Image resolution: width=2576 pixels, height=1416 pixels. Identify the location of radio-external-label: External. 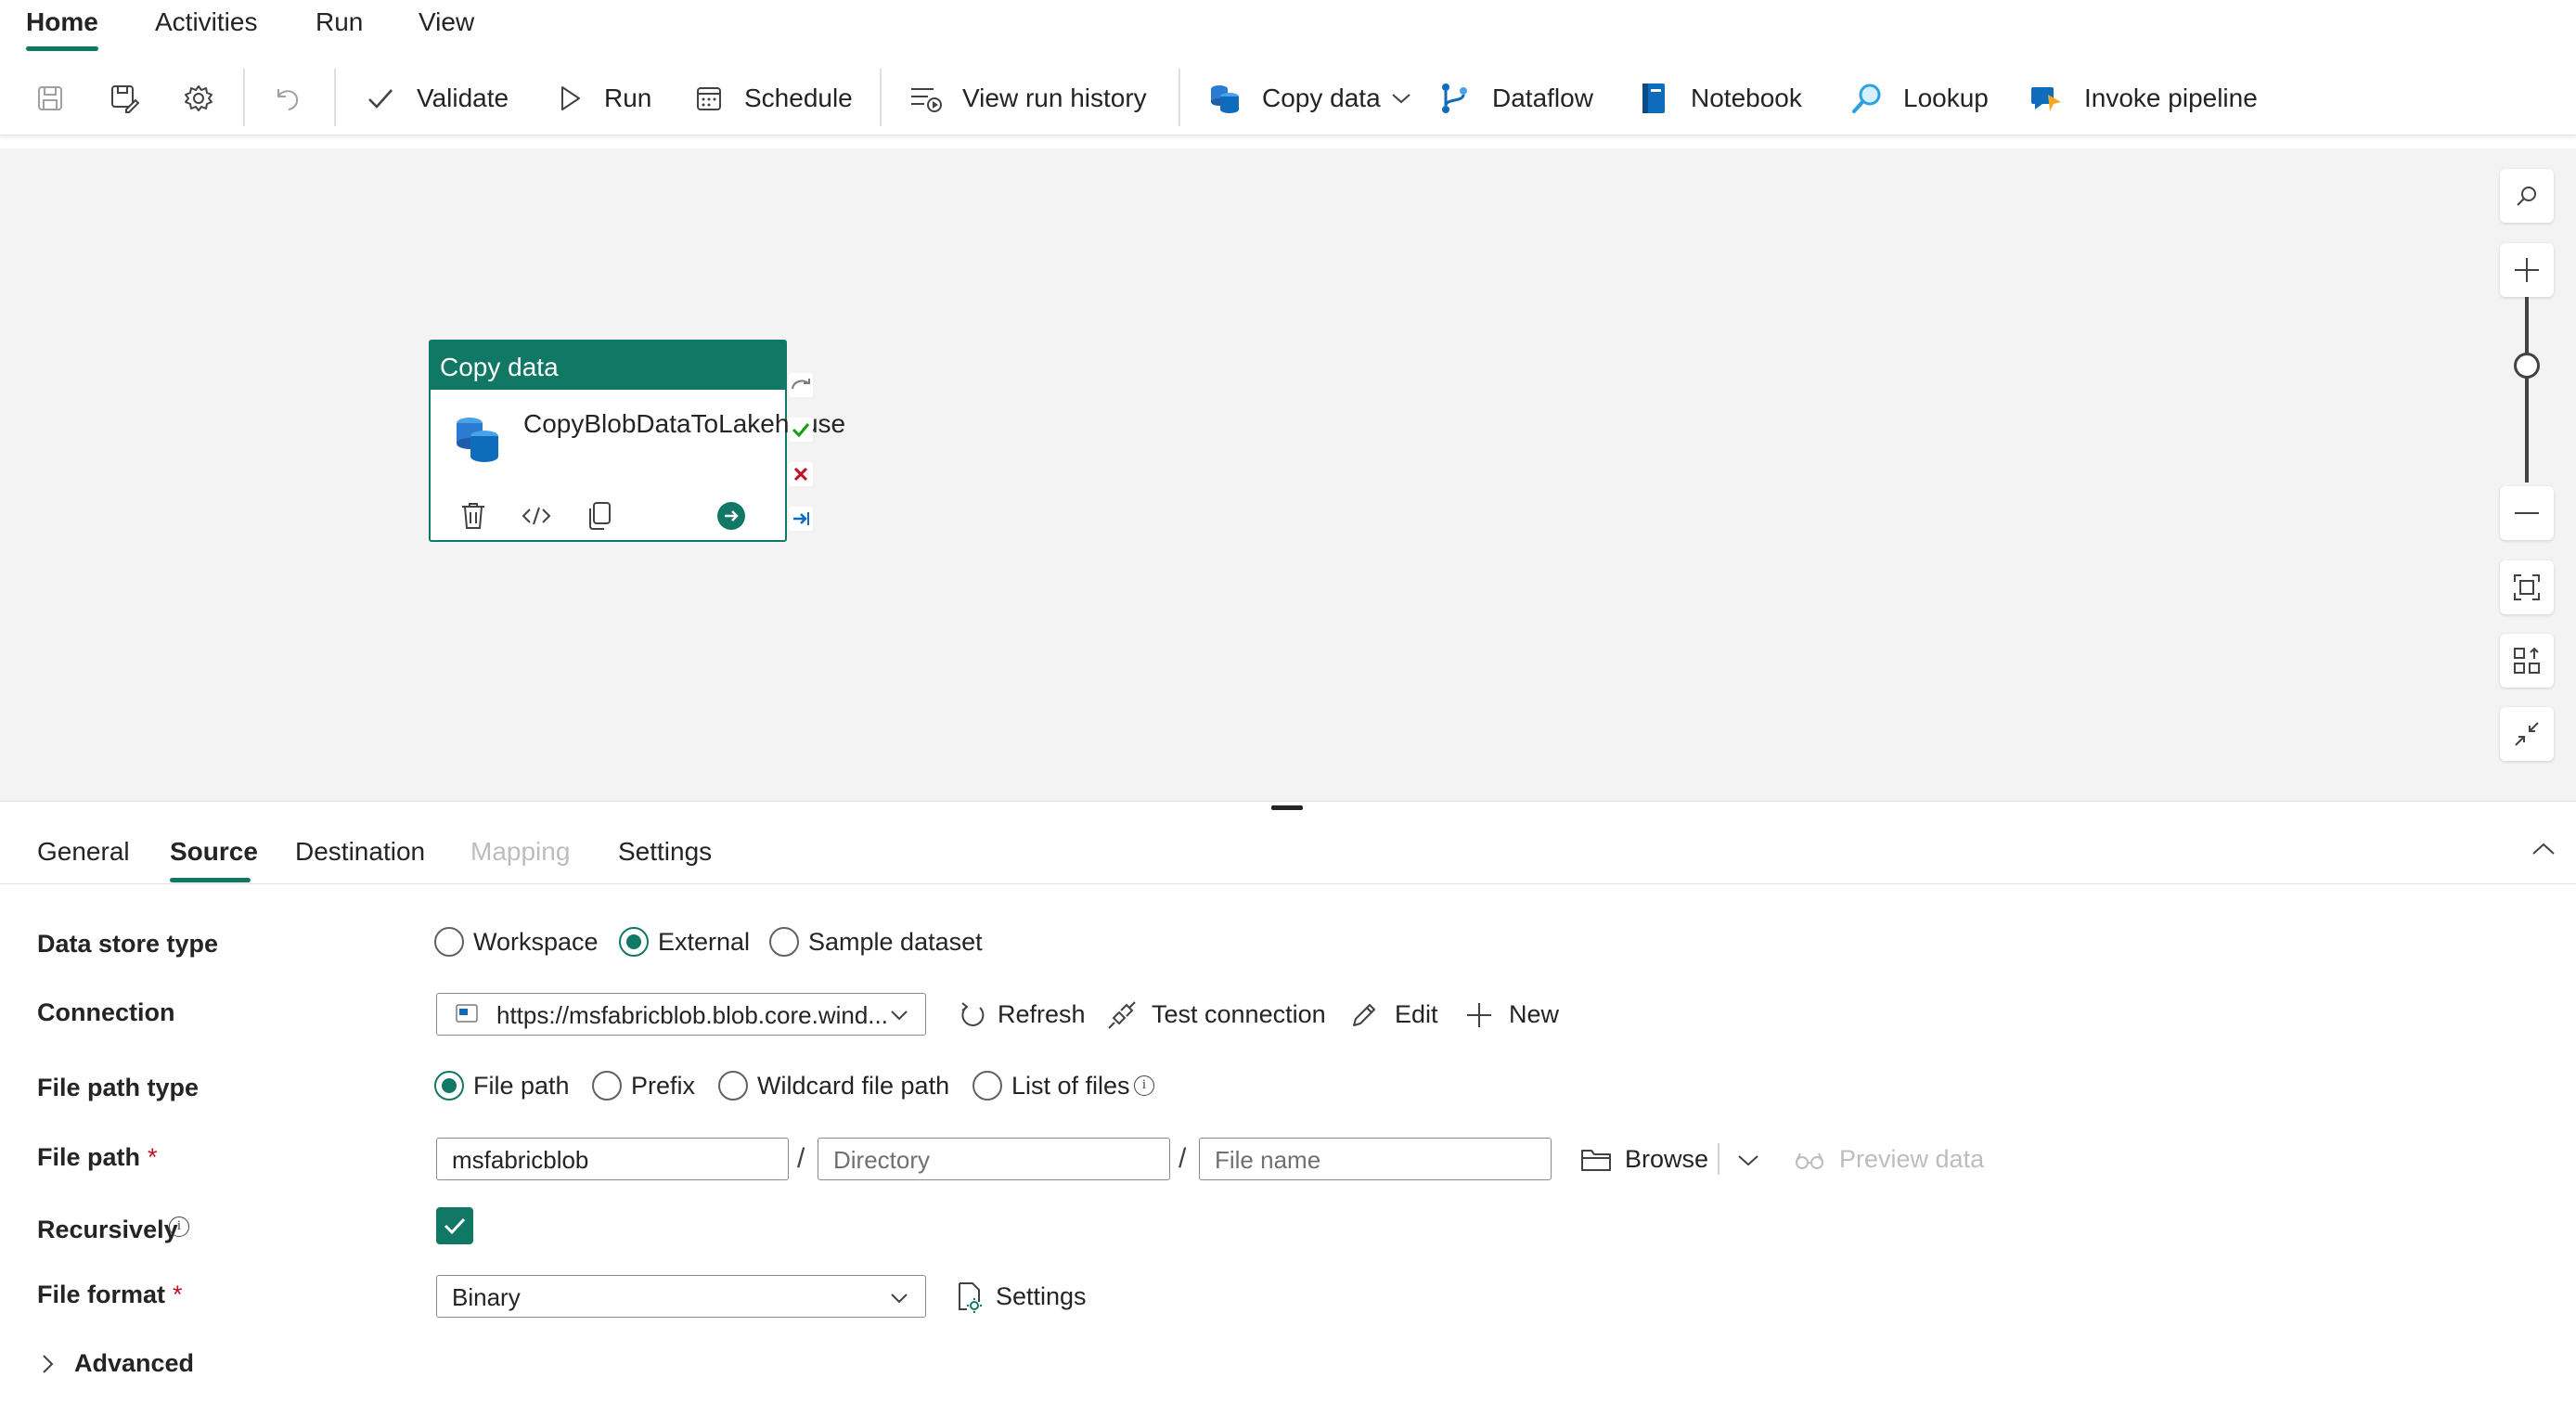
(705, 942).